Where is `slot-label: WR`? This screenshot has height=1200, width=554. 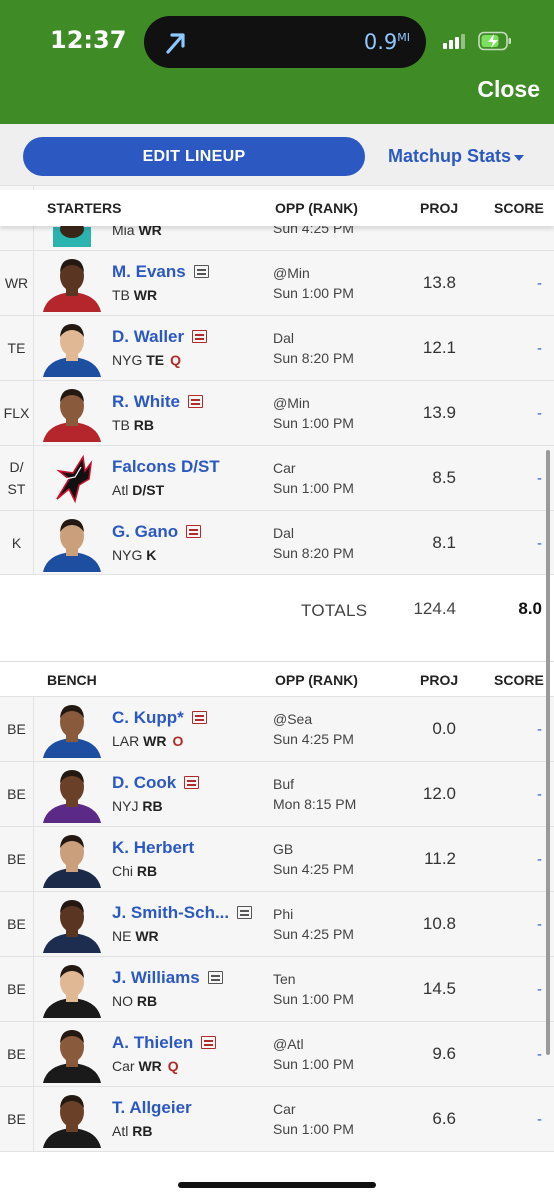
slot-label: WR is located at coordinates (17, 283).